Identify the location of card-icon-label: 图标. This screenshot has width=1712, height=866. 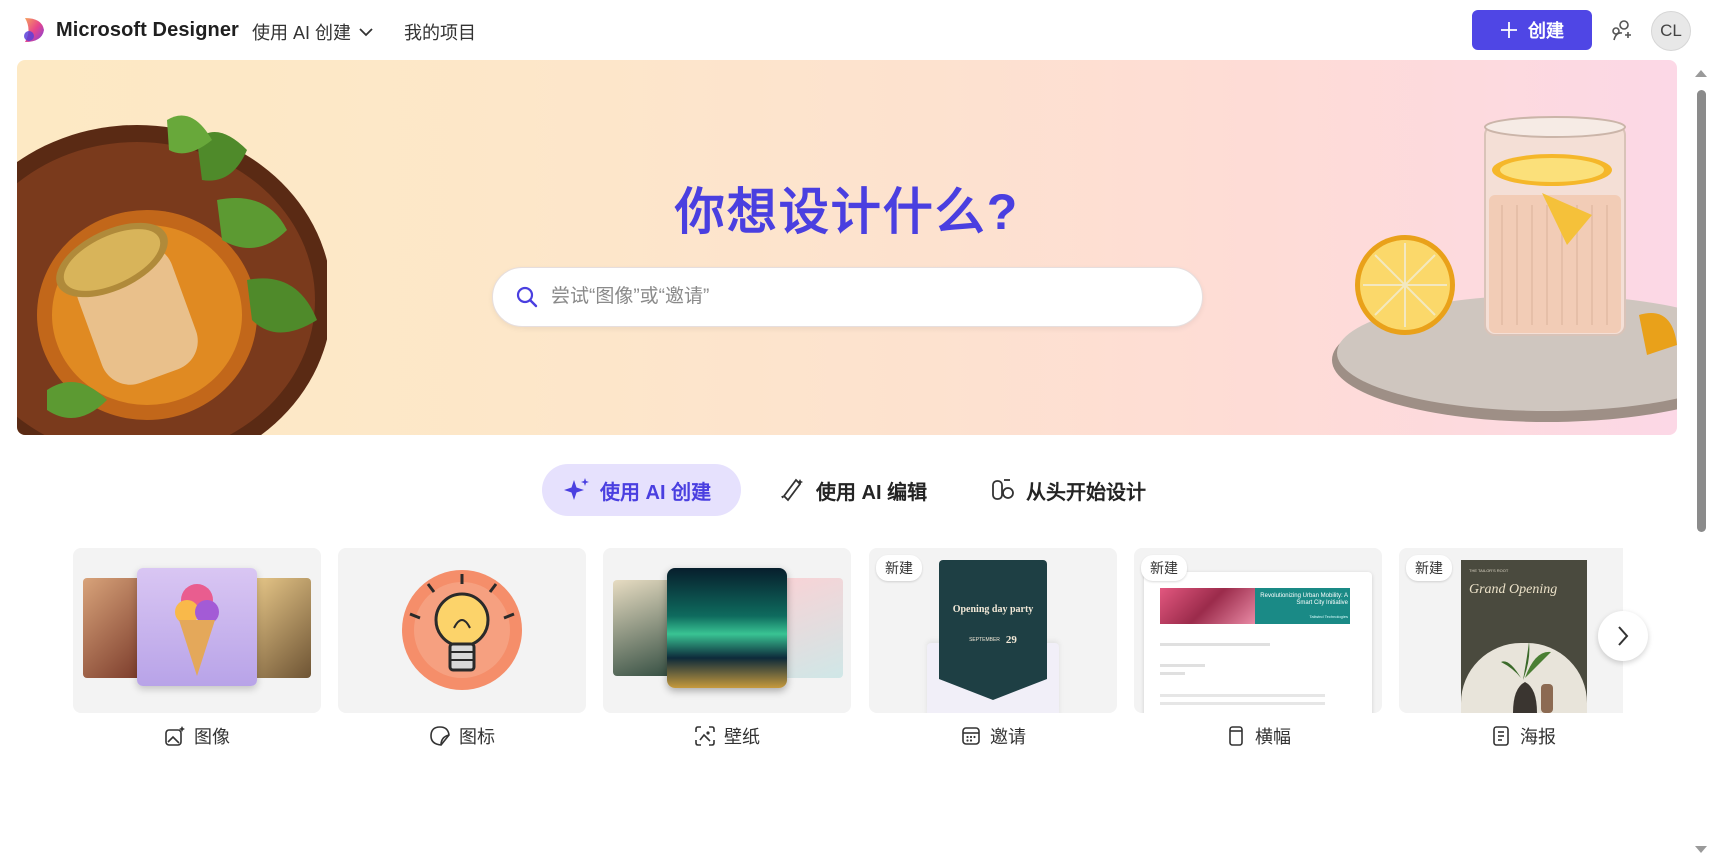
(477, 737).